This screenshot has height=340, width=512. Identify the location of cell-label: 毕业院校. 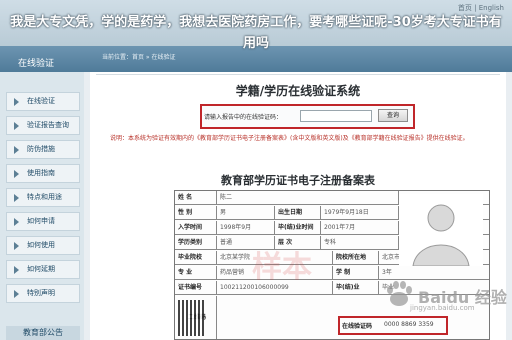
(196, 258).